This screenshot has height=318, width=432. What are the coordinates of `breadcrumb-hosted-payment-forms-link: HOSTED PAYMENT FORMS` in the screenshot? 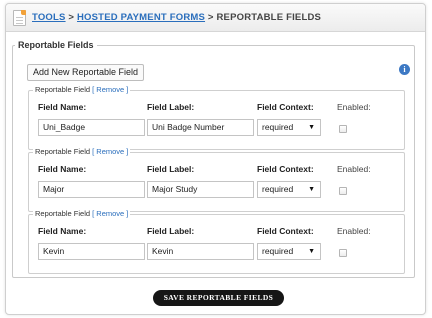 It's located at (141, 17).